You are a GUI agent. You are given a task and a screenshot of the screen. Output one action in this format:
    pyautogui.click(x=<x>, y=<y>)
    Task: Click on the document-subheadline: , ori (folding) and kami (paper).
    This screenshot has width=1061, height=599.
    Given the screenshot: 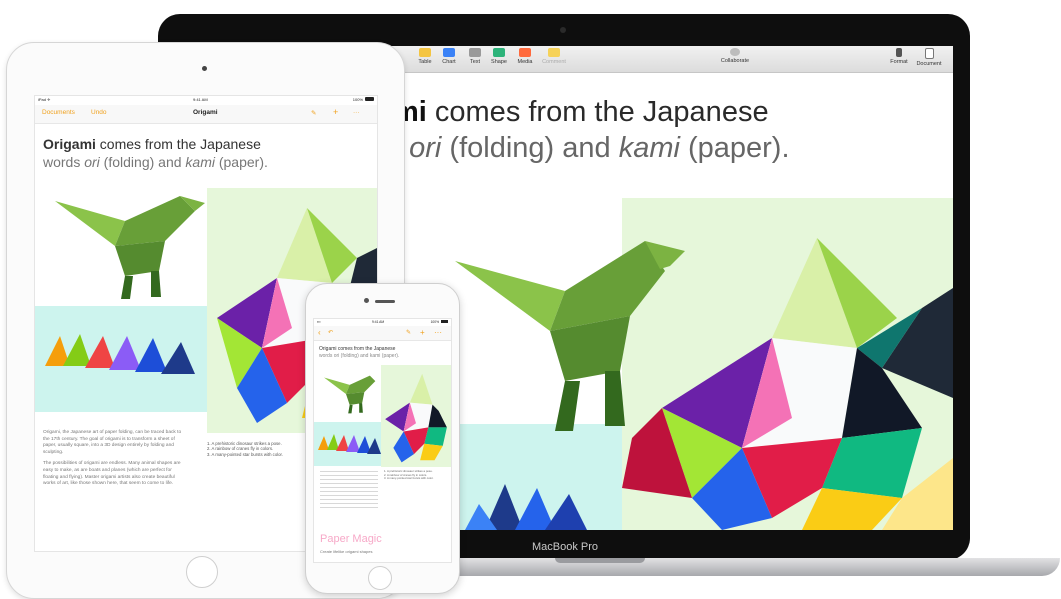 What is the action you would take?
    pyautogui.click(x=591, y=148)
    